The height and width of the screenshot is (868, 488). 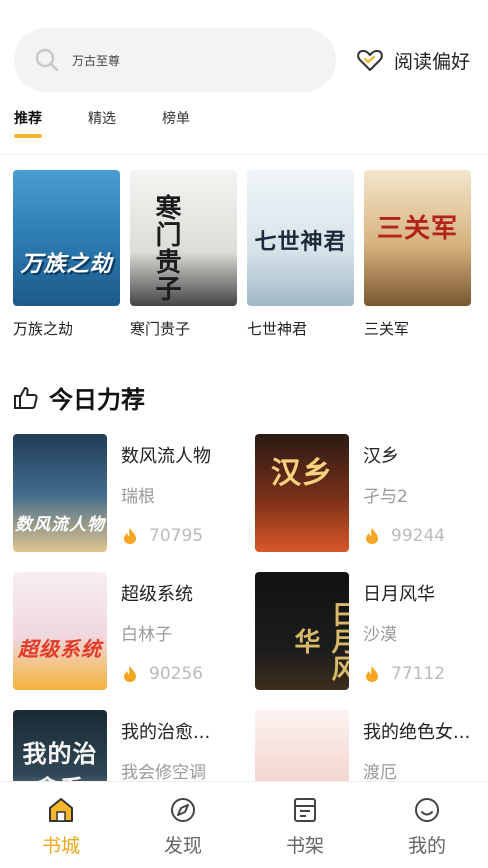 I want to click on cover-title: 七世神君, so click(x=300, y=242).